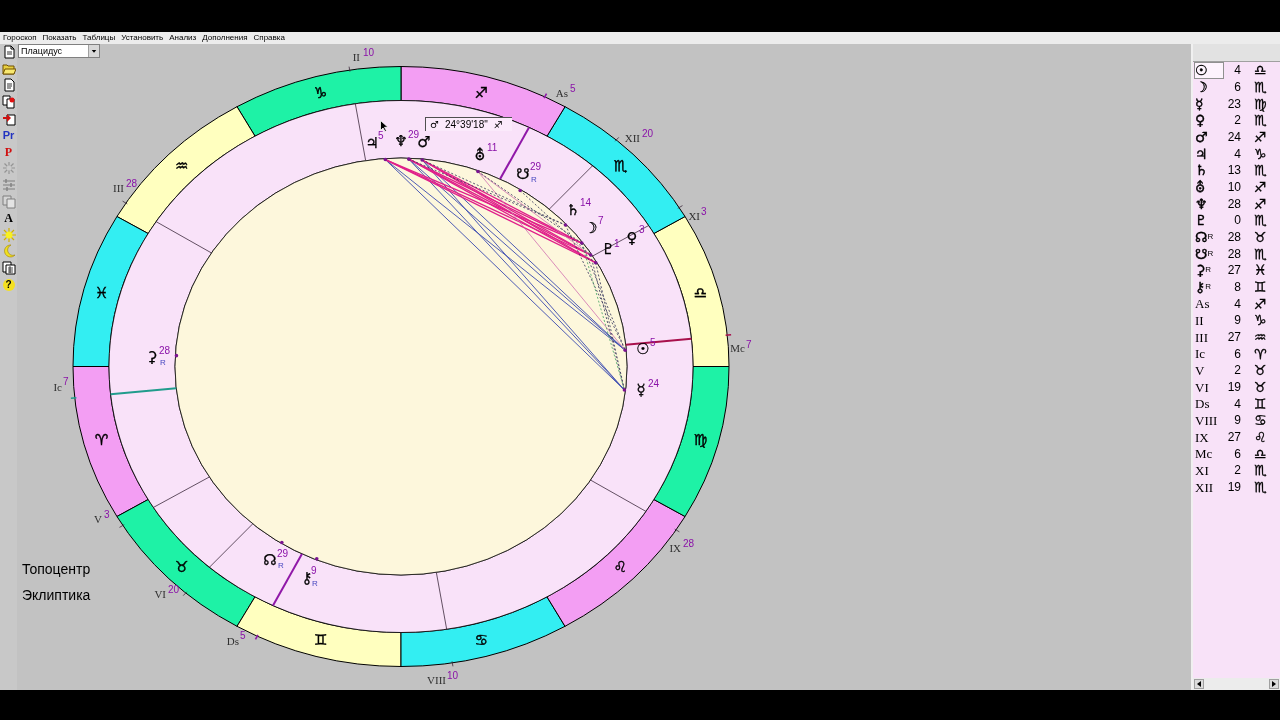  I want to click on scroll-right-button, so click(1274, 684).